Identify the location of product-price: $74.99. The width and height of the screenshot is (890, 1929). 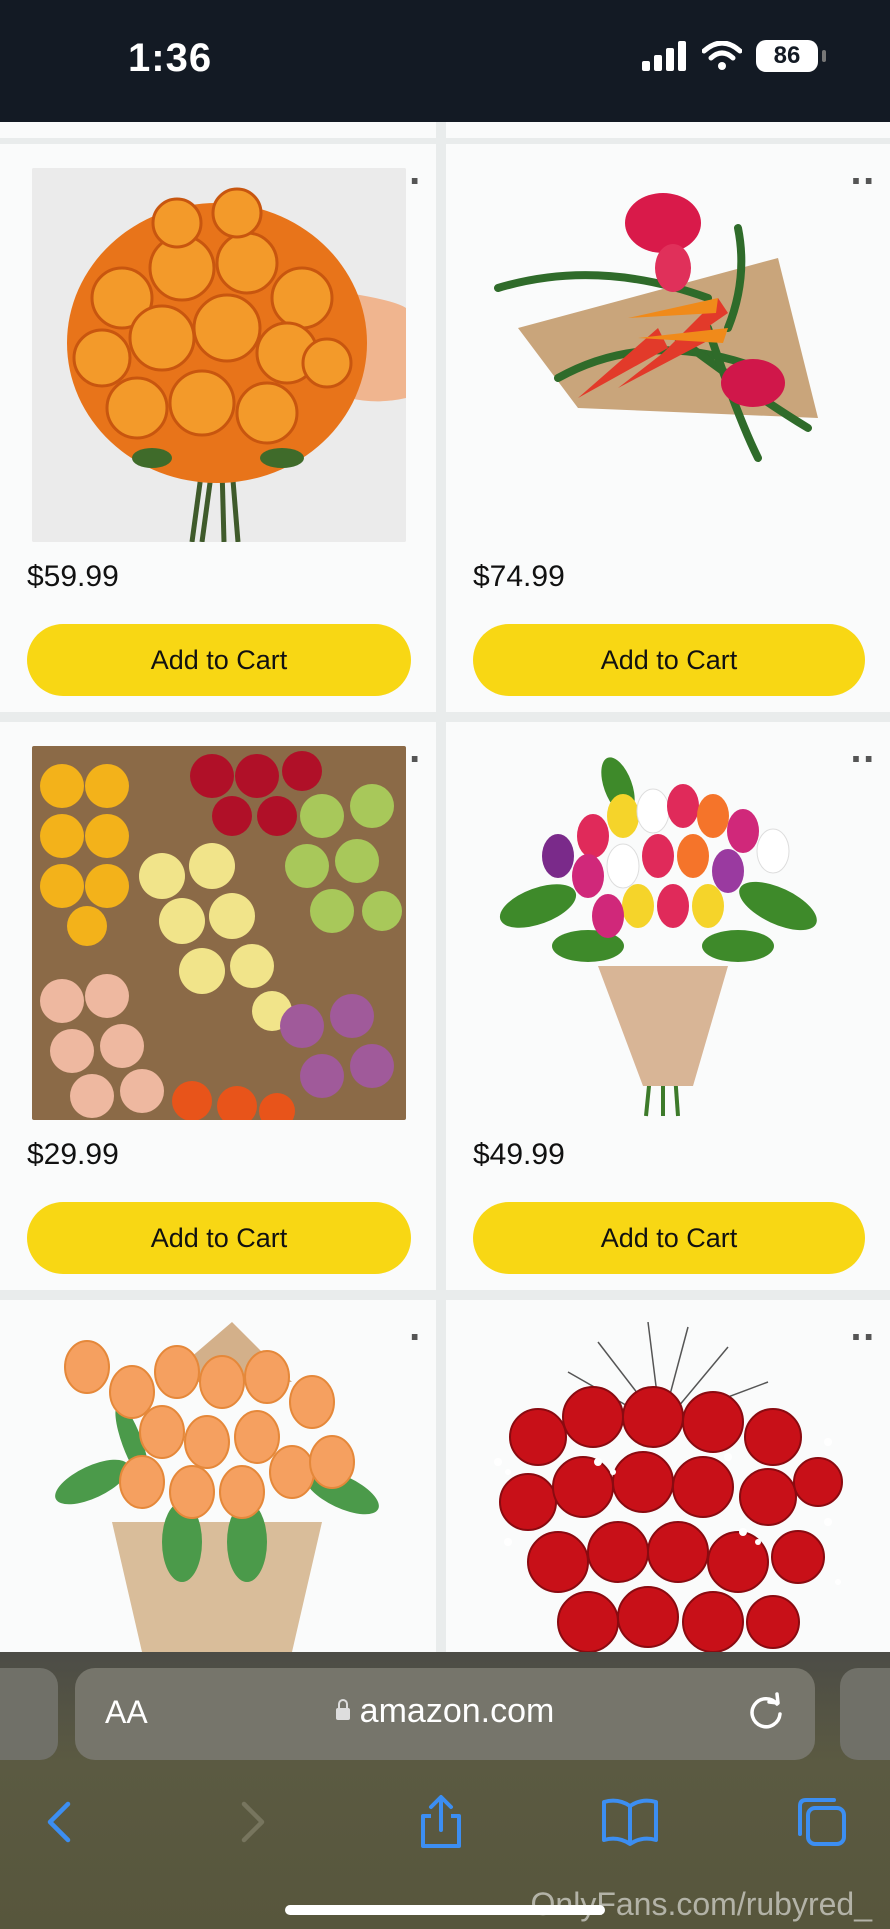
(519, 576).